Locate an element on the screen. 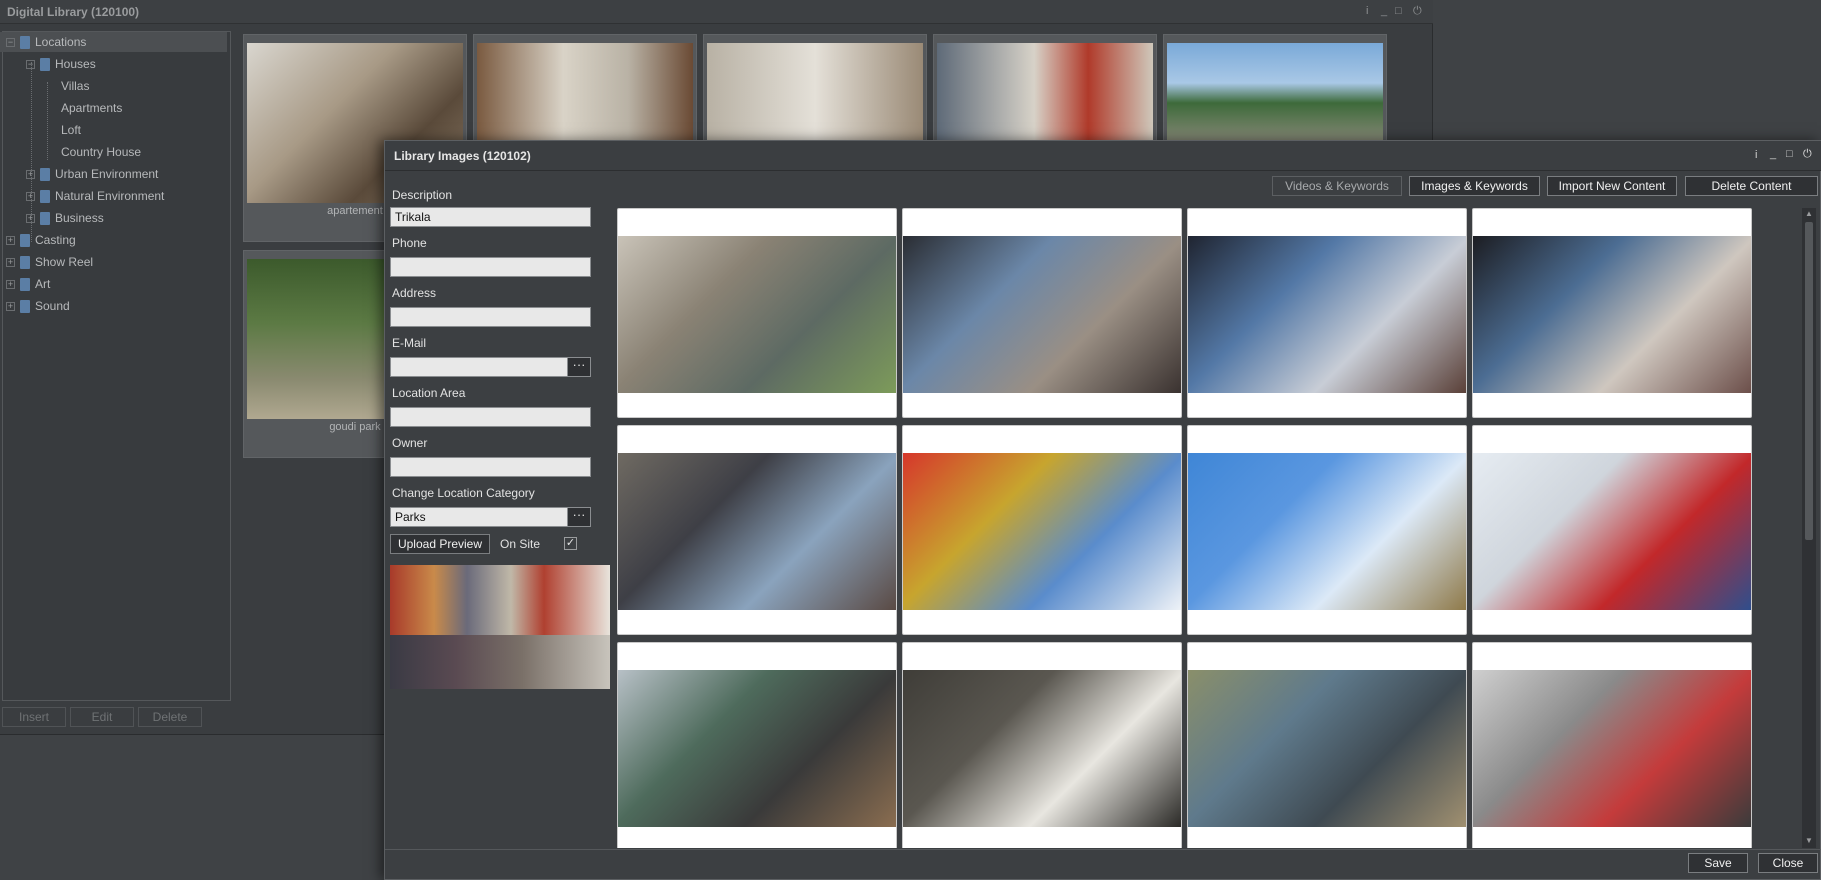 Image resolution: width=1821 pixels, height=880 pixels. owner-label: Owner is located at coordinates (410, 443).